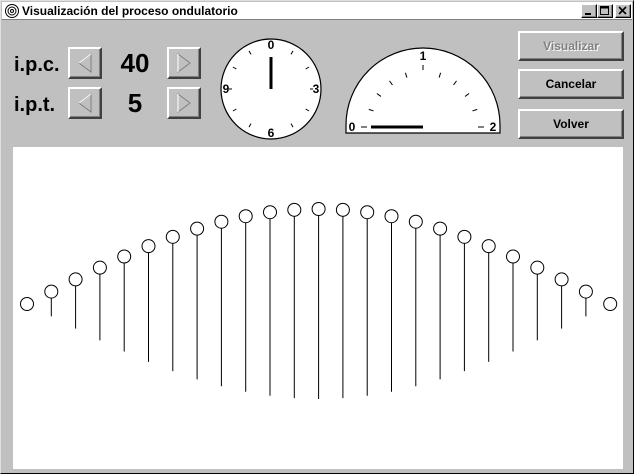  Describe the element at coordinates (493, 127) in the screenshot. I see `gauge-label-right: 2` at that location.